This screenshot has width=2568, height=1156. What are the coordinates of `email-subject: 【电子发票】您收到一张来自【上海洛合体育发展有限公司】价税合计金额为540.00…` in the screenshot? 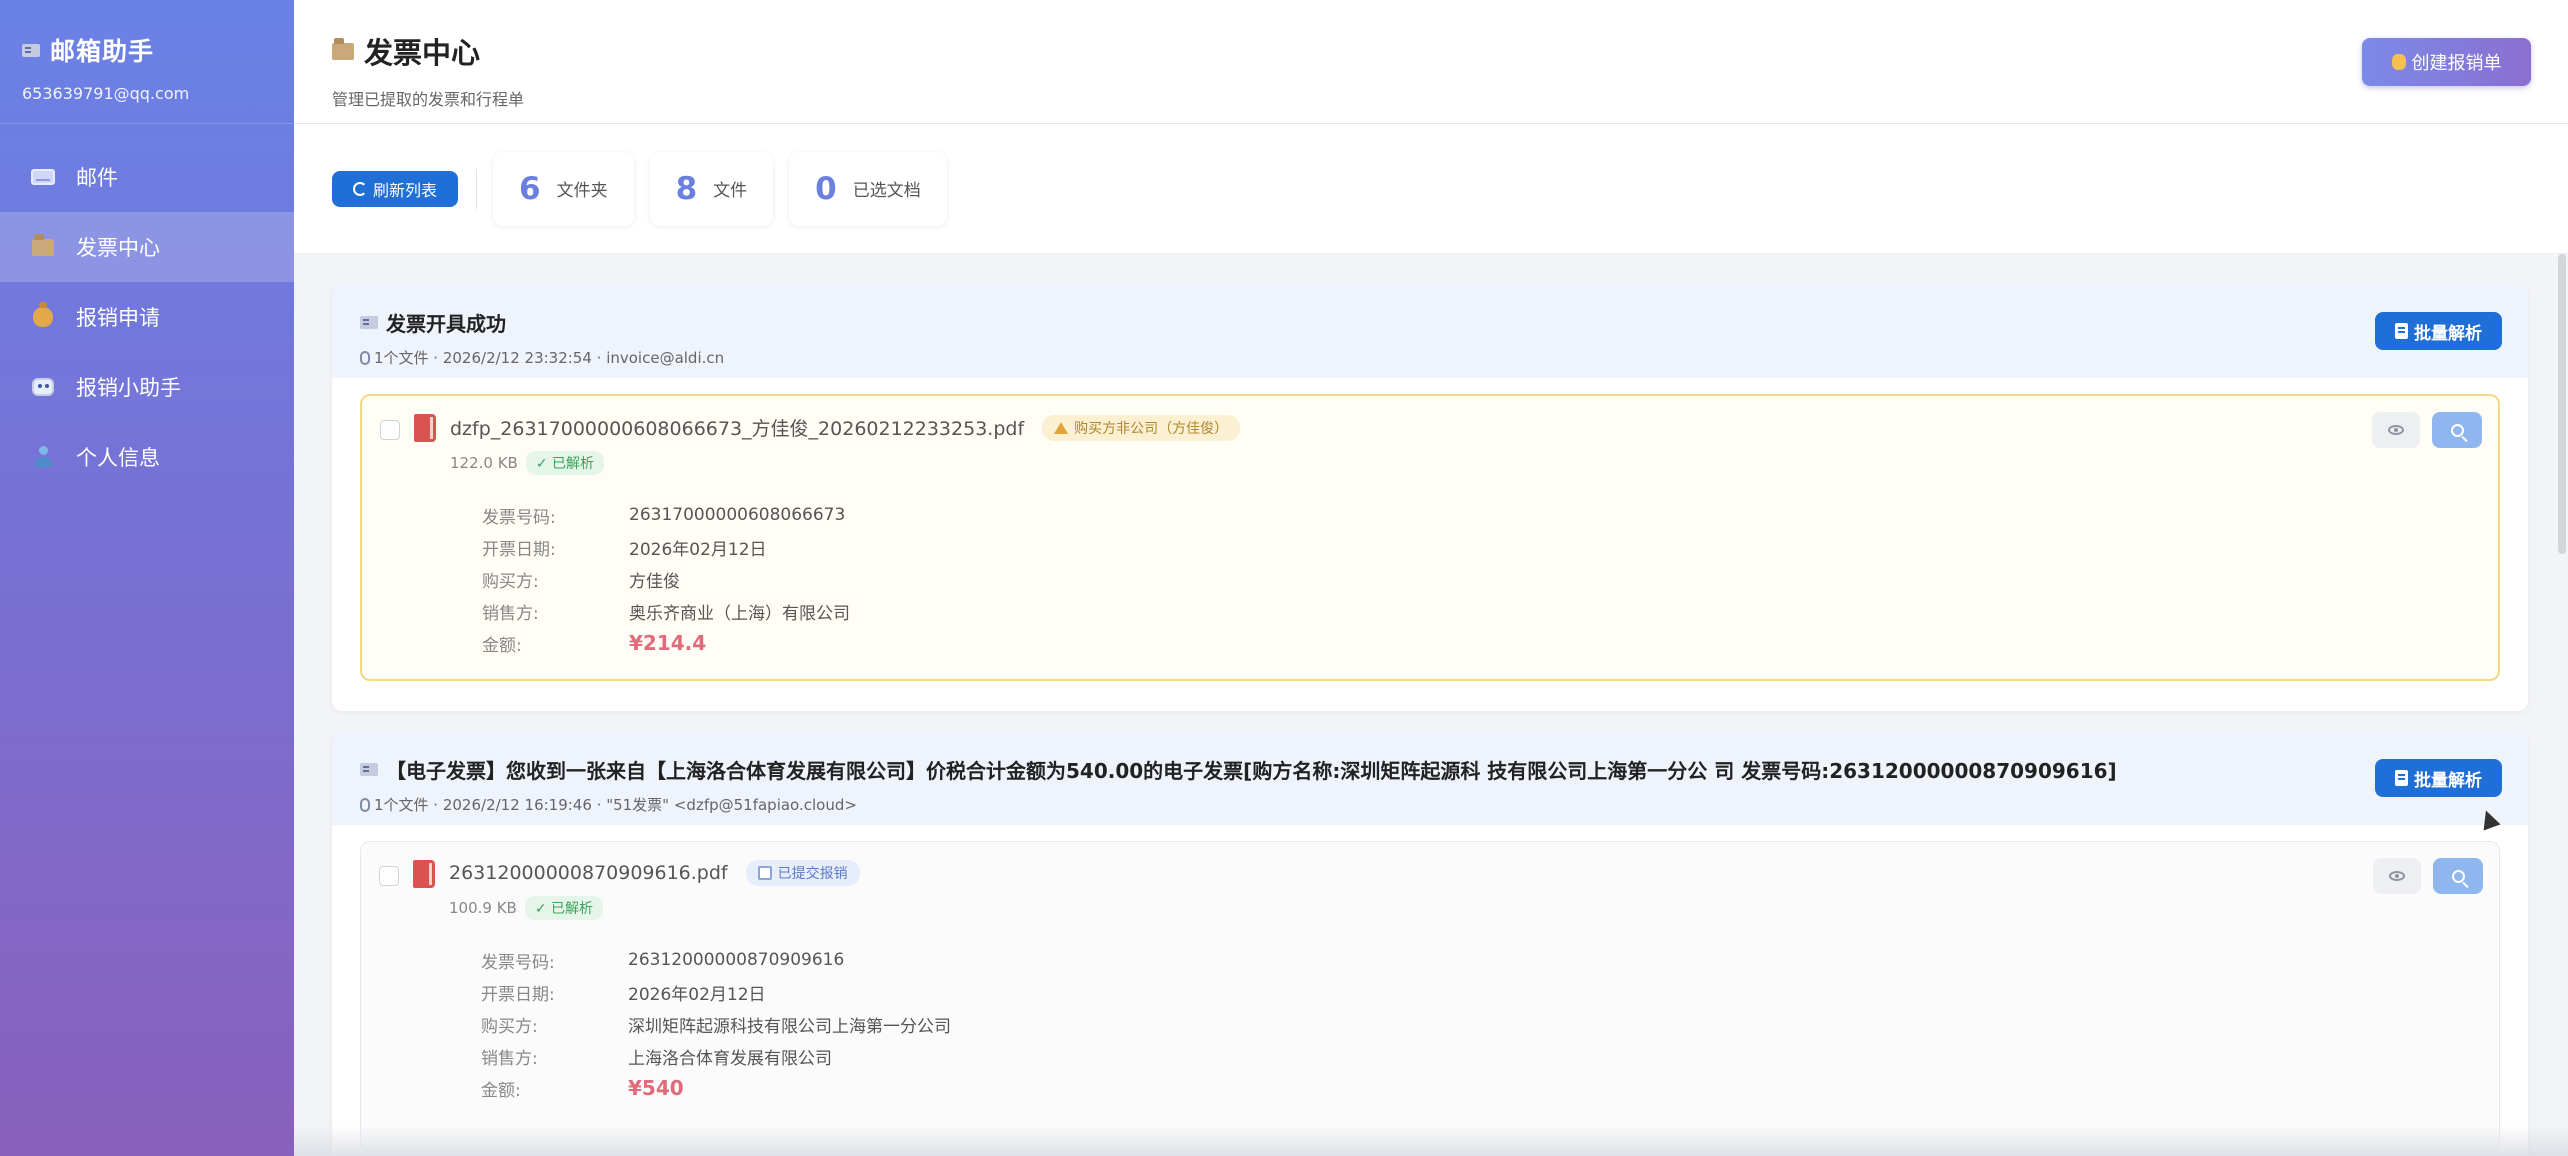 It's located at (1429, 769).